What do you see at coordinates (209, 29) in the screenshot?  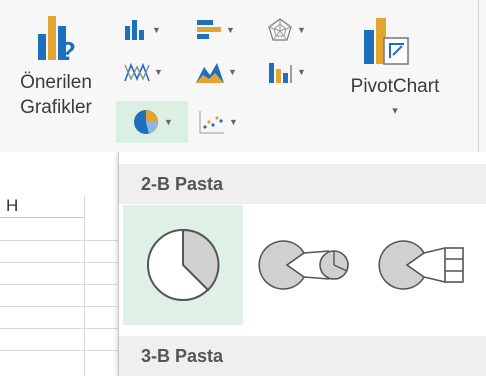 I see `bar-chart-icon` at bounding box center [209, 29].